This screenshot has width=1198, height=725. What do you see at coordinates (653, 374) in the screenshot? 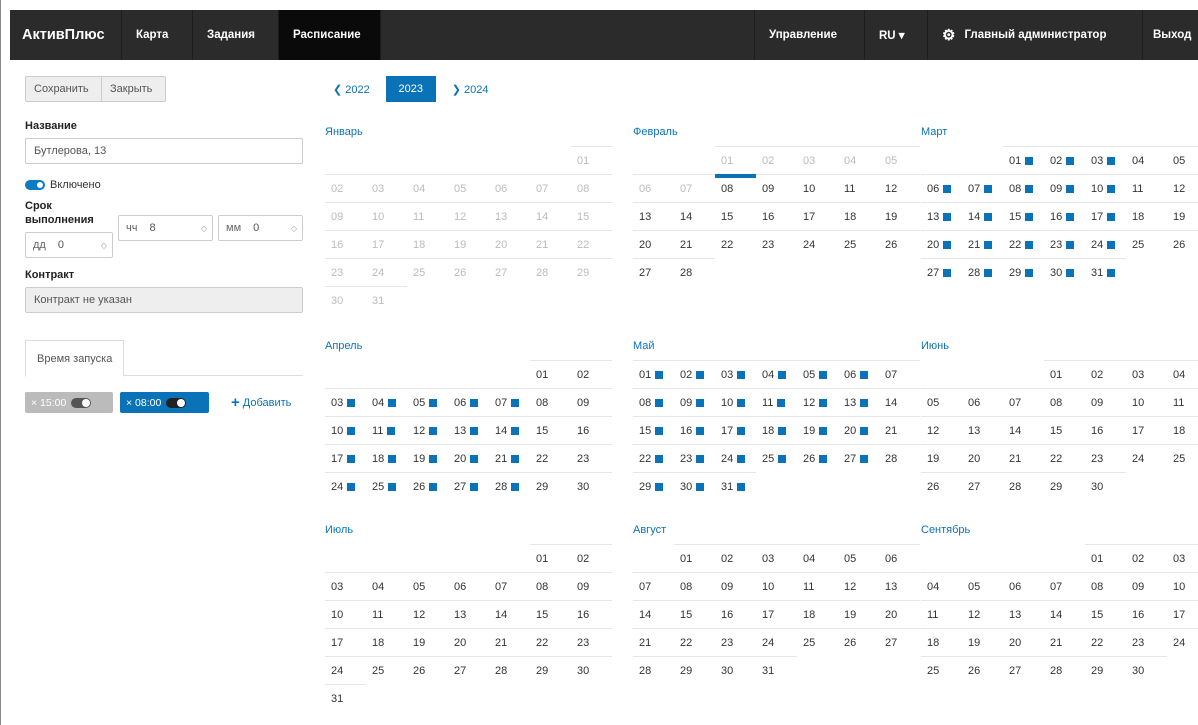
I see `day-cell: 01` at bounding box center [653, 374].